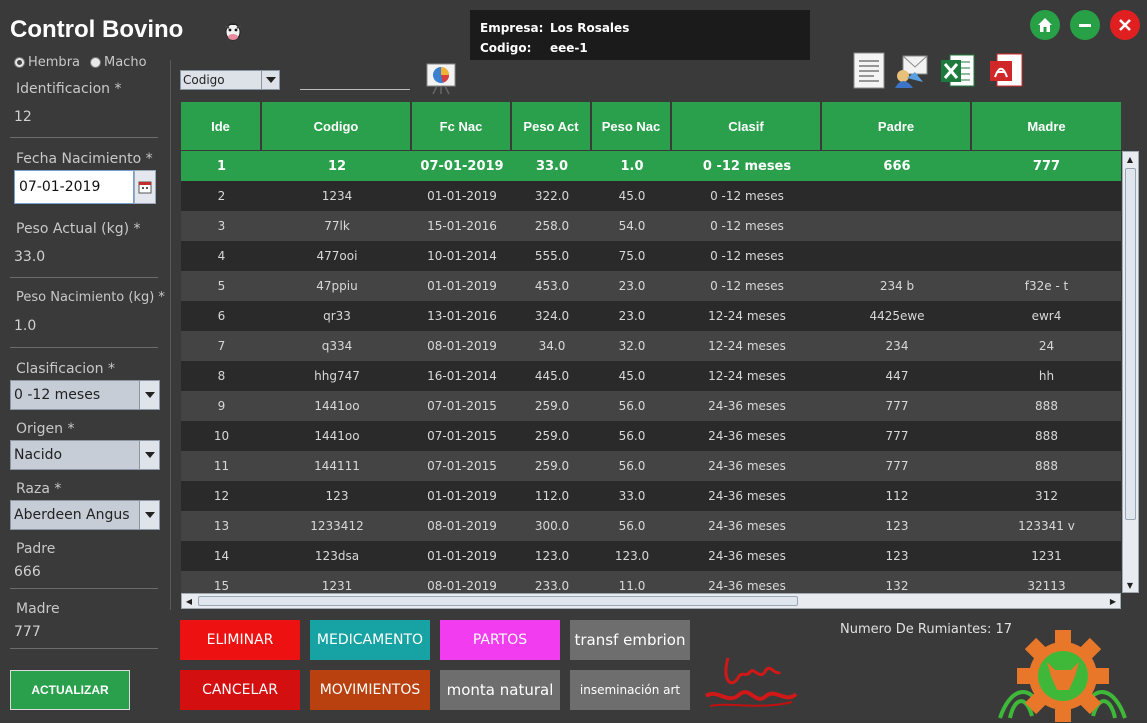 This screenshot has height=723, width=1147. What do you see at coordinates (500, 640) in the screenshot?
I see `partos-button: PARTOS` at bounding box center [500, 640].